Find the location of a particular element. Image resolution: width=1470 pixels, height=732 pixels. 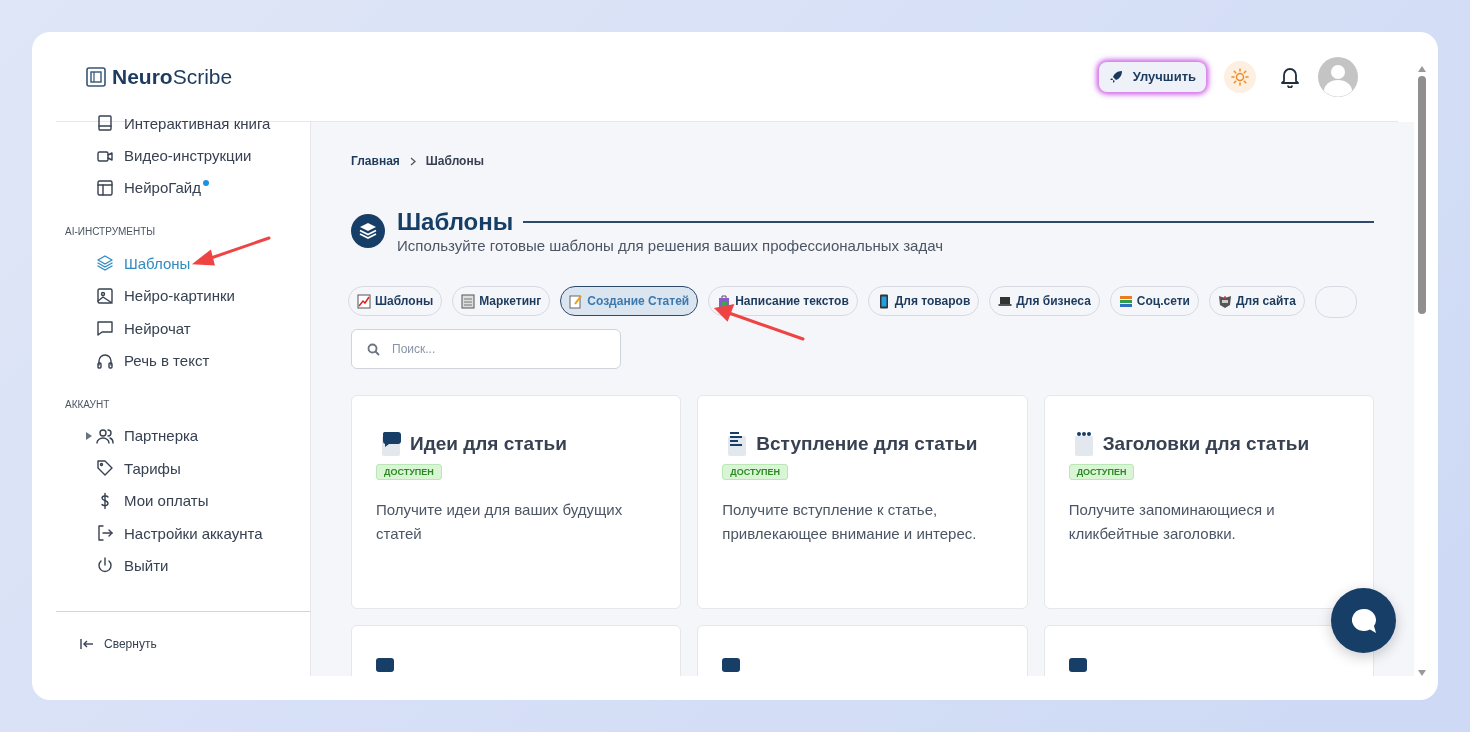

section-heading: AI-ИНСТРУМЕНТЫ is located at coordinates (110, 232).